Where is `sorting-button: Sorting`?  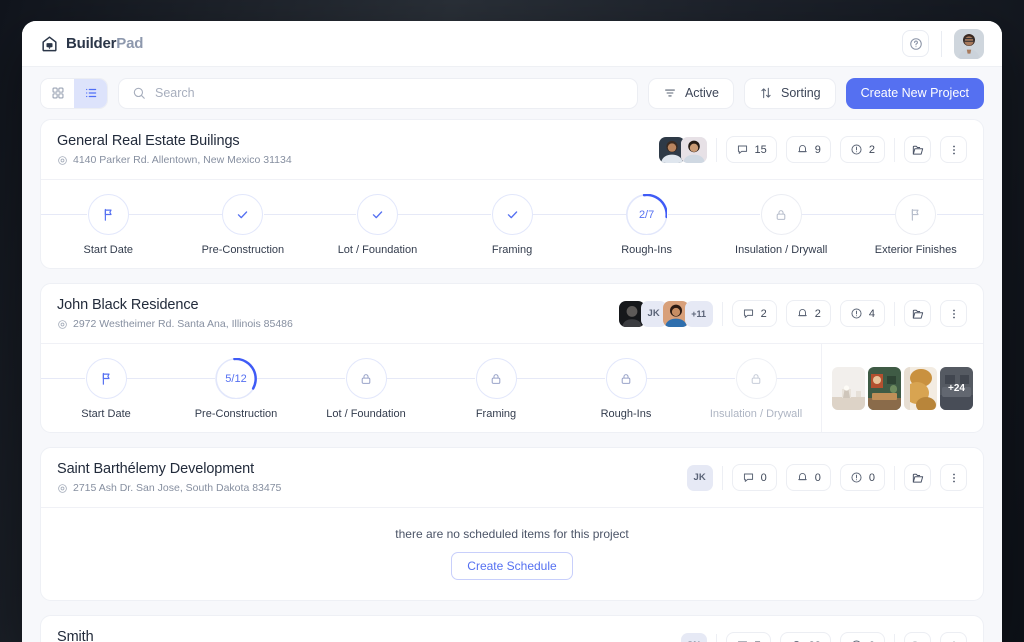 sorting-button: Sorting is located at coordinates (790, 93).